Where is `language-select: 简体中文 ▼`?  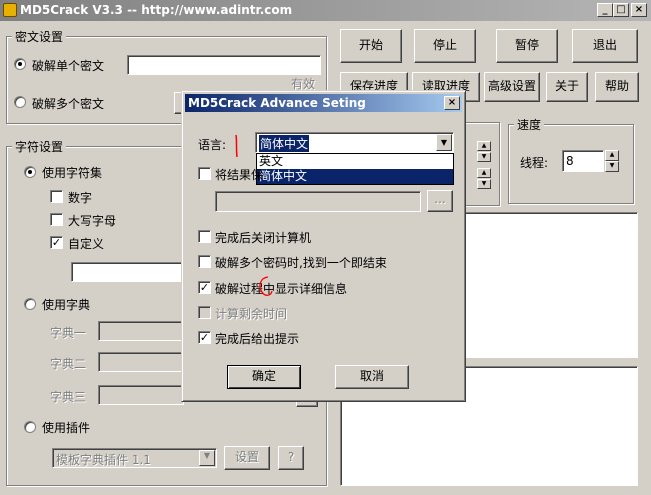
language-select: 简体中文 ▼ is located at coordinates (354, 142).